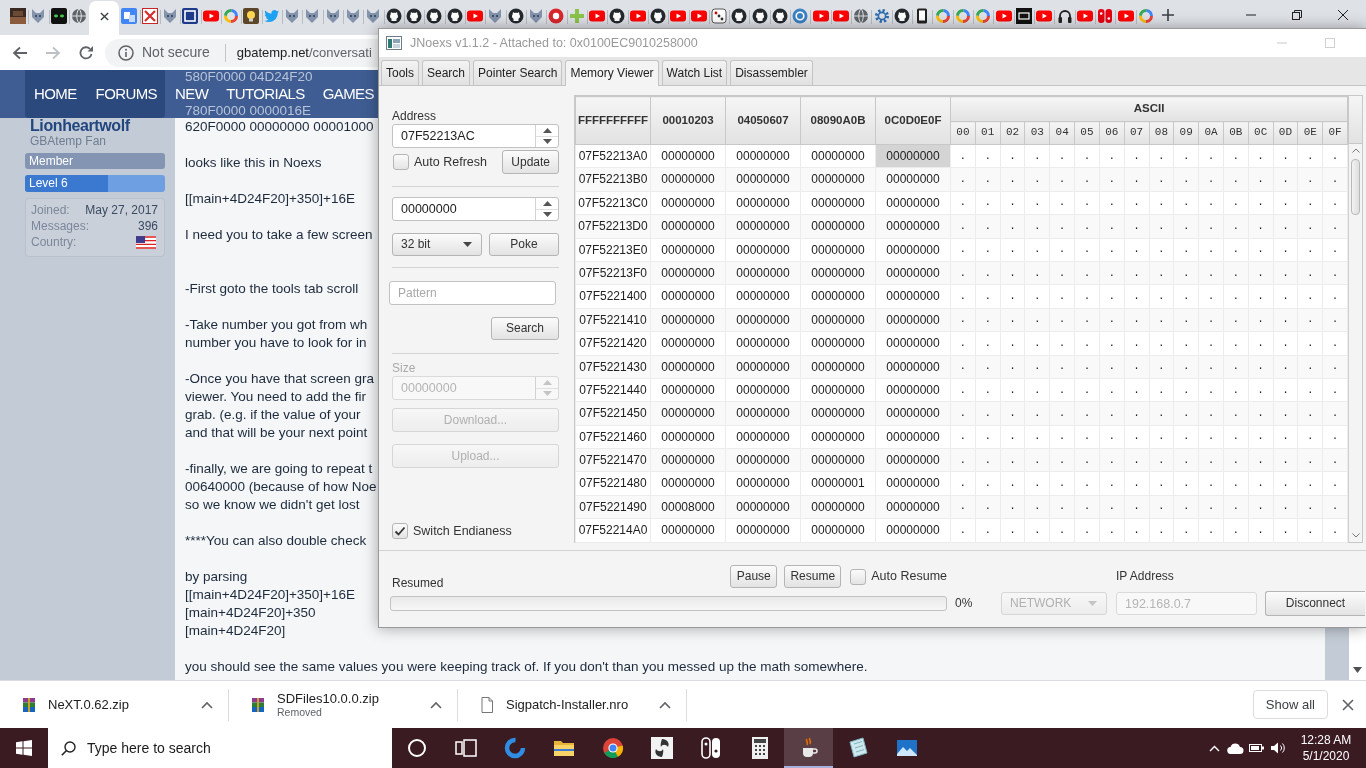  What do you see at coordinates (1235, 748) in the screenshot?
I see `cloud-icon` at bounding box center [1235, 748].